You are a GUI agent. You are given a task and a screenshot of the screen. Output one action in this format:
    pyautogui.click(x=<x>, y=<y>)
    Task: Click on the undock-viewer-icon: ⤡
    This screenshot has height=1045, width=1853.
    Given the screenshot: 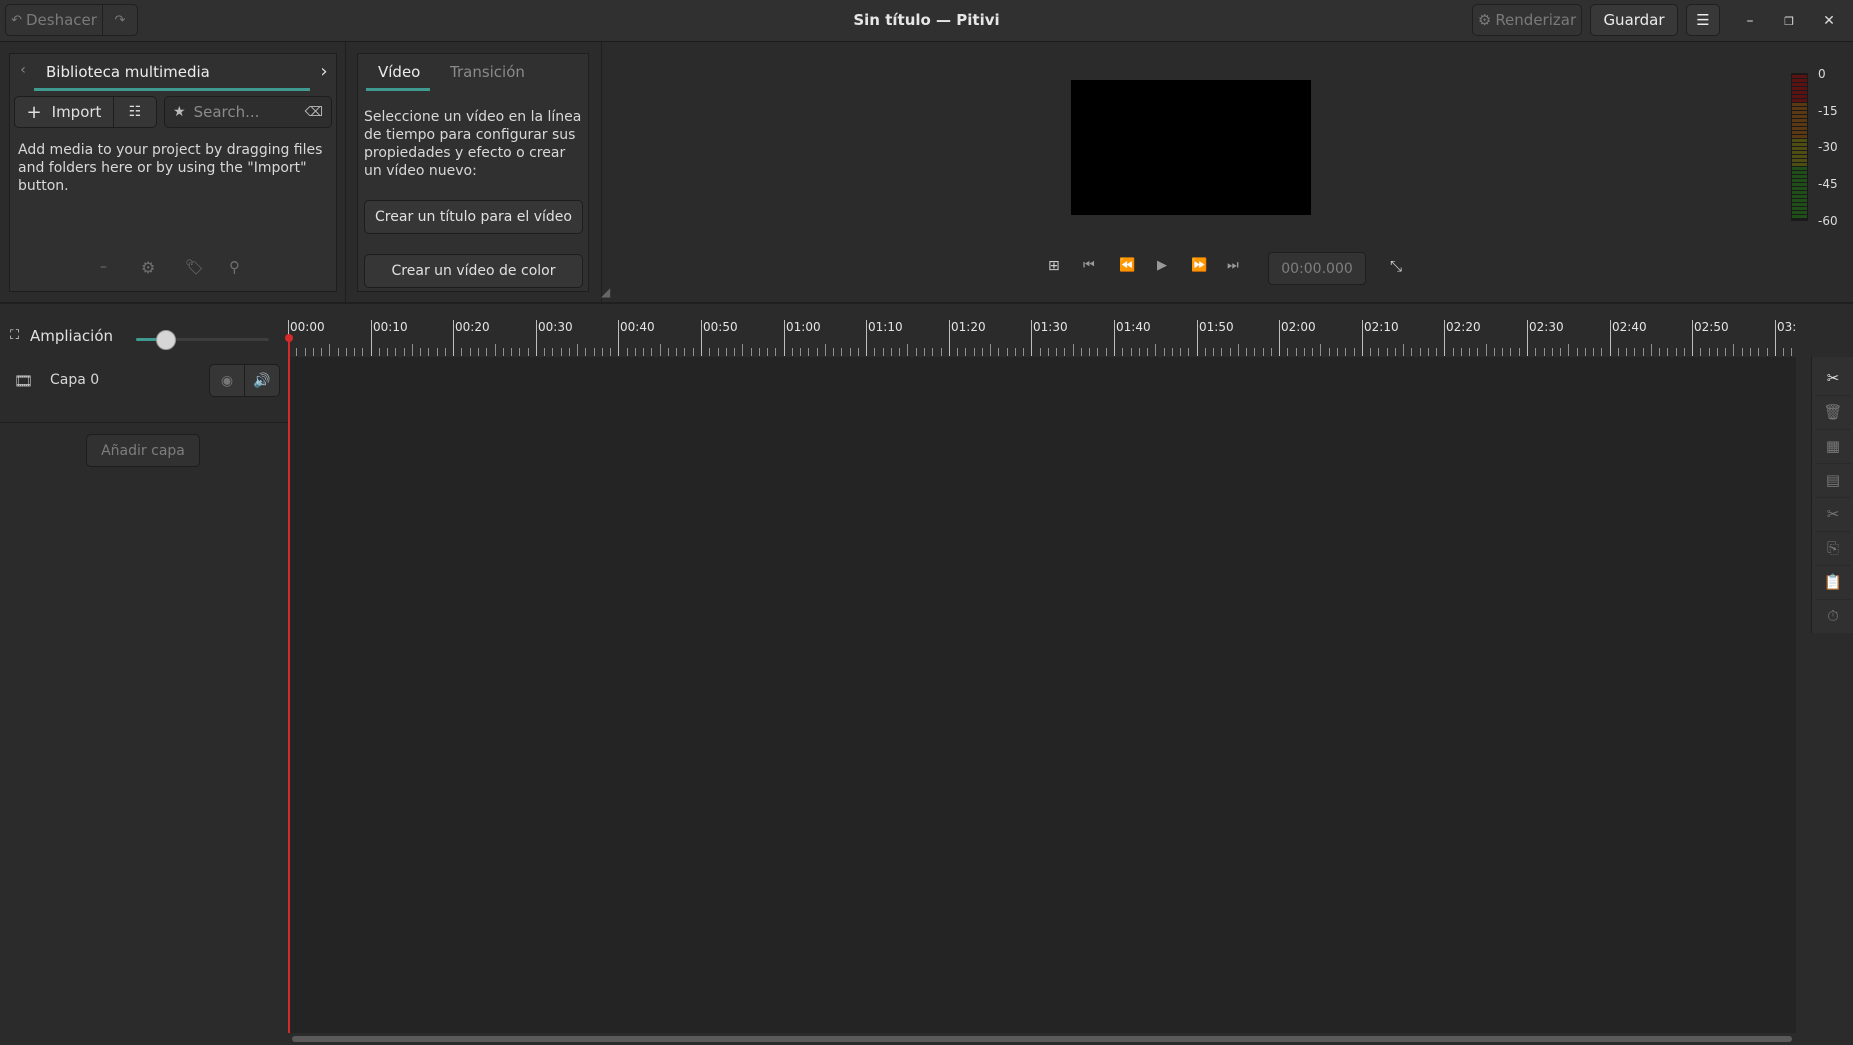 What is the action you would take?
    pyautogui.click(x=1396, y=266)
    